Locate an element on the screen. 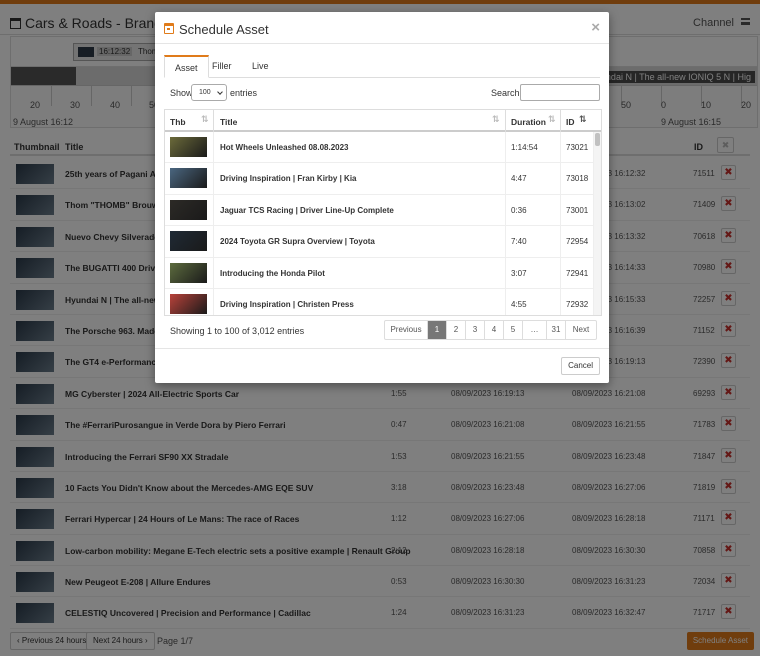  pagination-page: 4 is located at coordinates (494, 330).